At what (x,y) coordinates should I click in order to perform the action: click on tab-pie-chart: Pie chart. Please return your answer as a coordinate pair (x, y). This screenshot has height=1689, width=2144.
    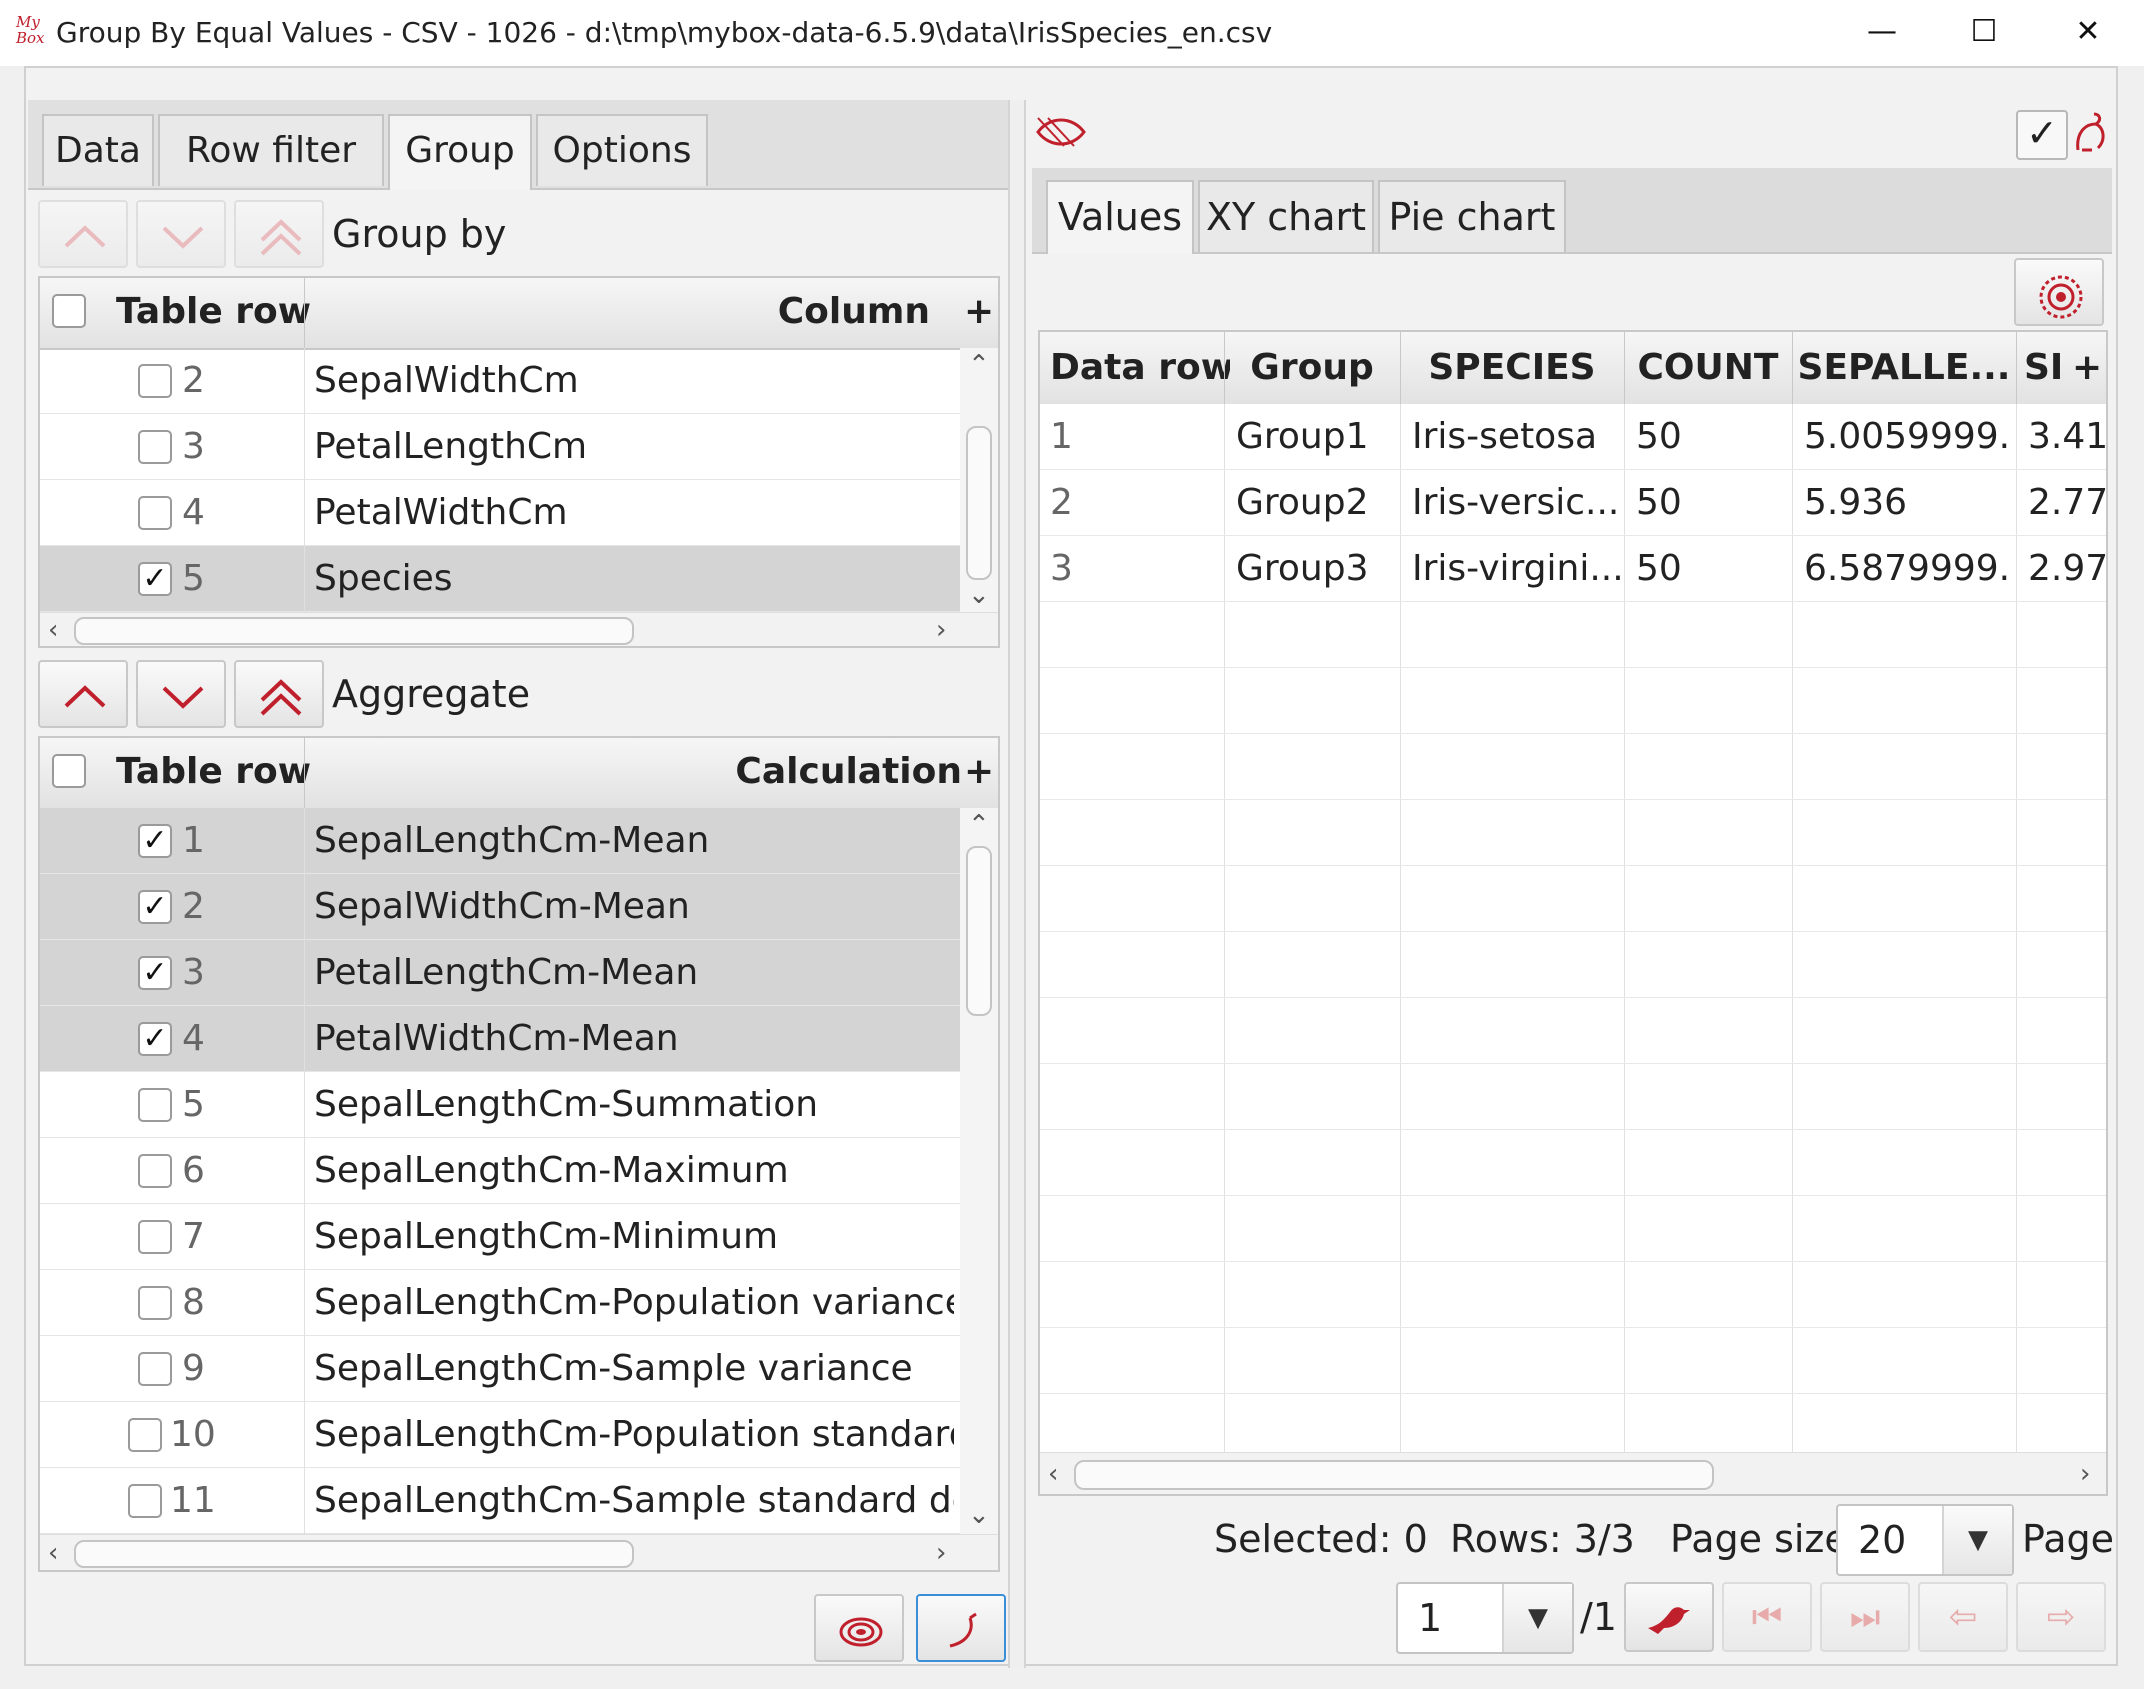
    Looking at the image, I should click on (1472, 216).